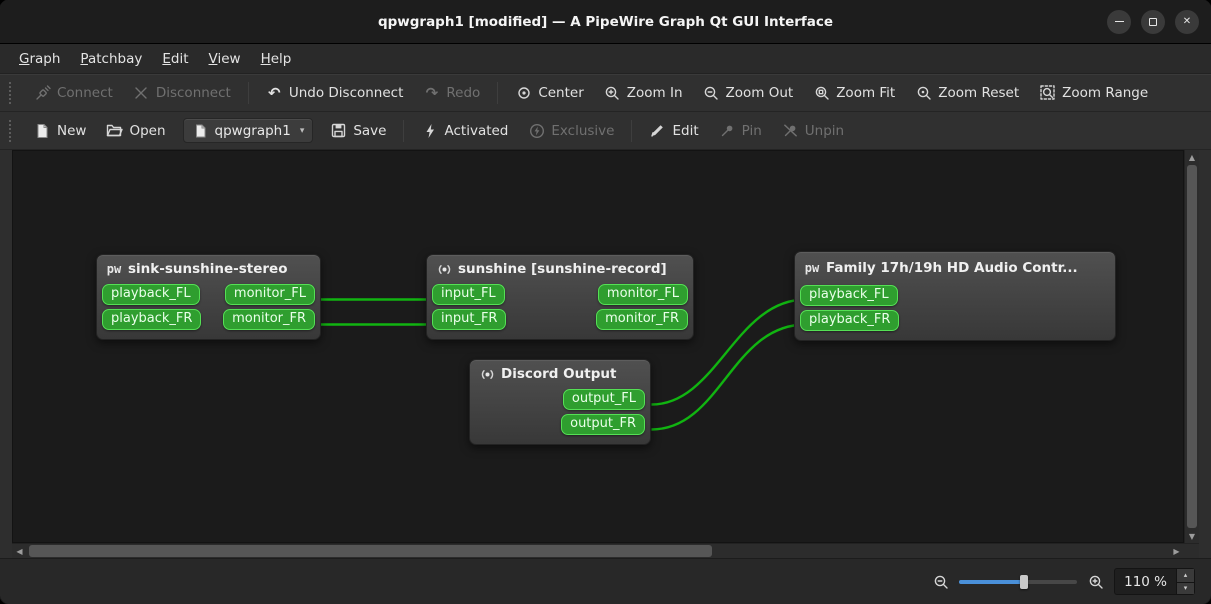  What do you see at coordinates (370, 551) in the screenshot?
I see `horizontal-scroll-thumb` at bounding box center [370, 551].